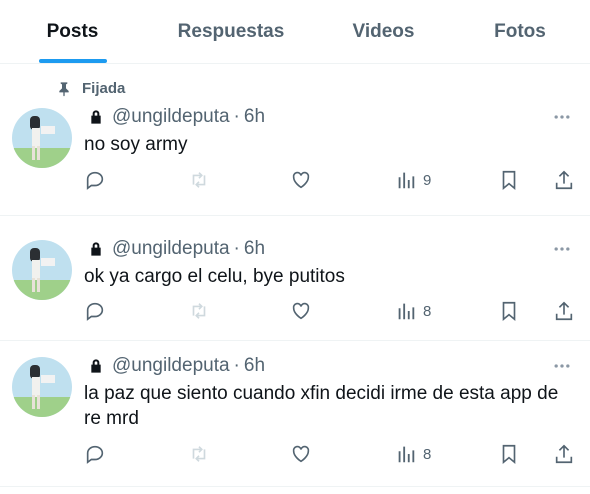  I want to click on tab-posts: Posts, so click(72, 31).